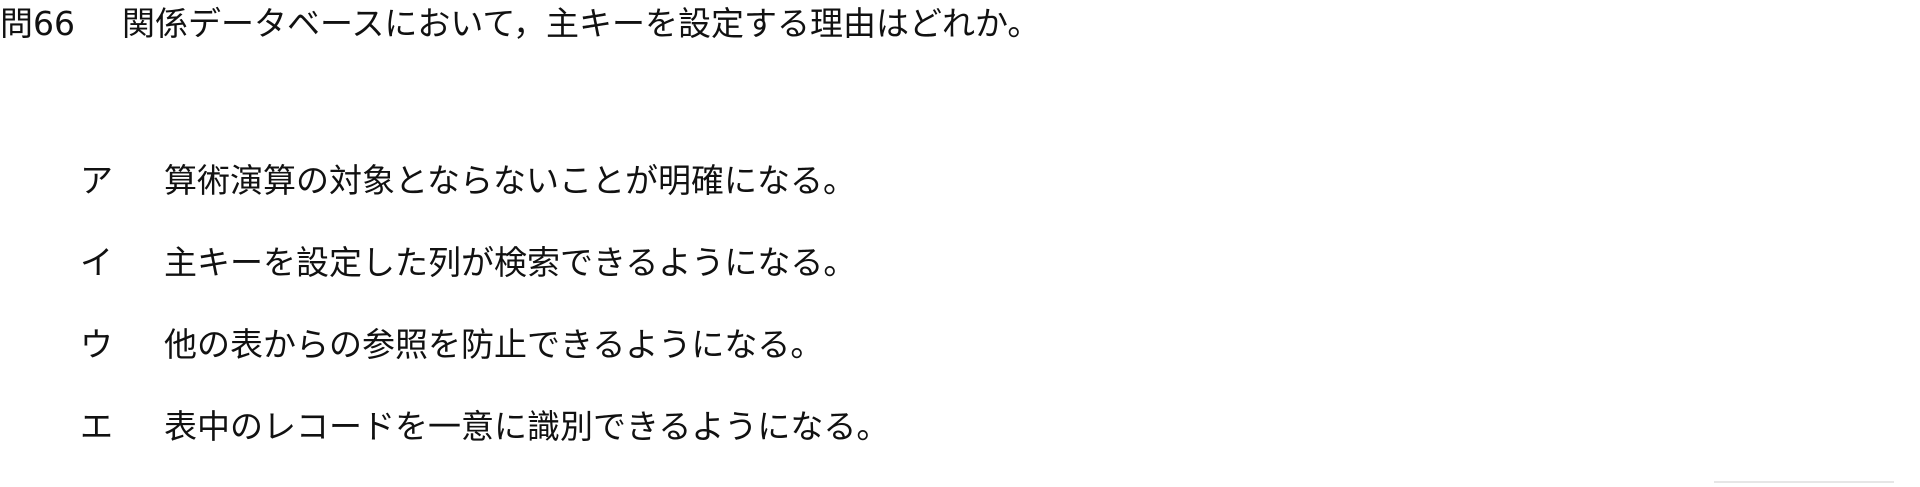  I want to click on choice-e: エ 表中のレコードを一意に識別できるようになる。, so click(484, 427).